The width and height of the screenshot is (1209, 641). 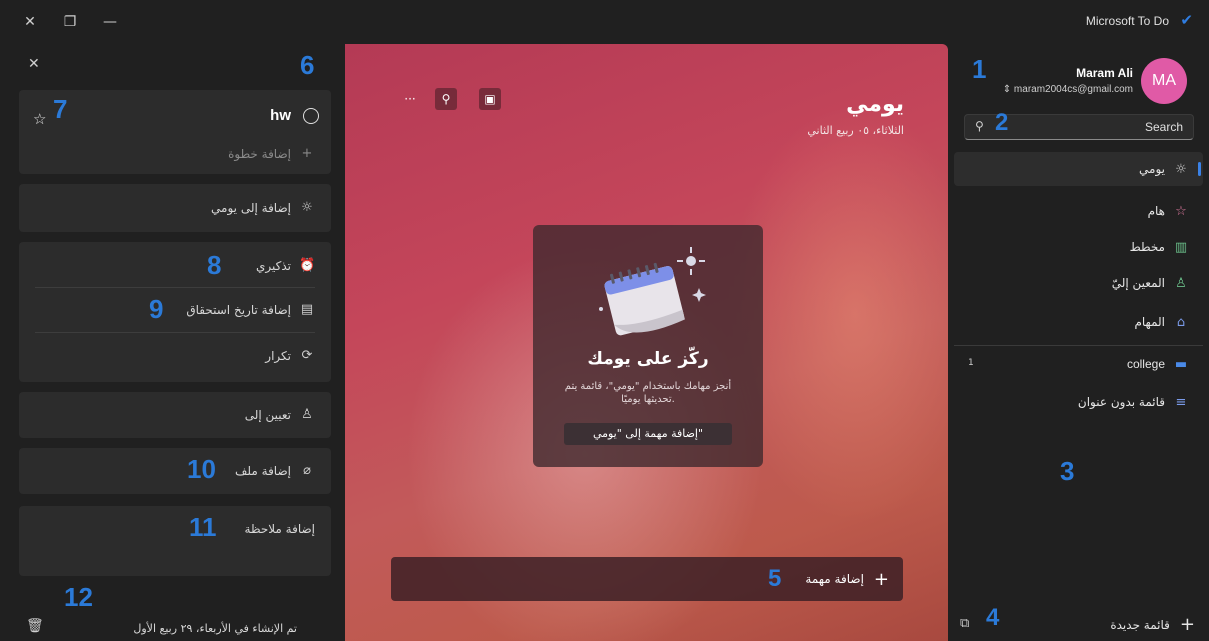 I want to click on annotation-11: 11, so click(x=203, y=527).